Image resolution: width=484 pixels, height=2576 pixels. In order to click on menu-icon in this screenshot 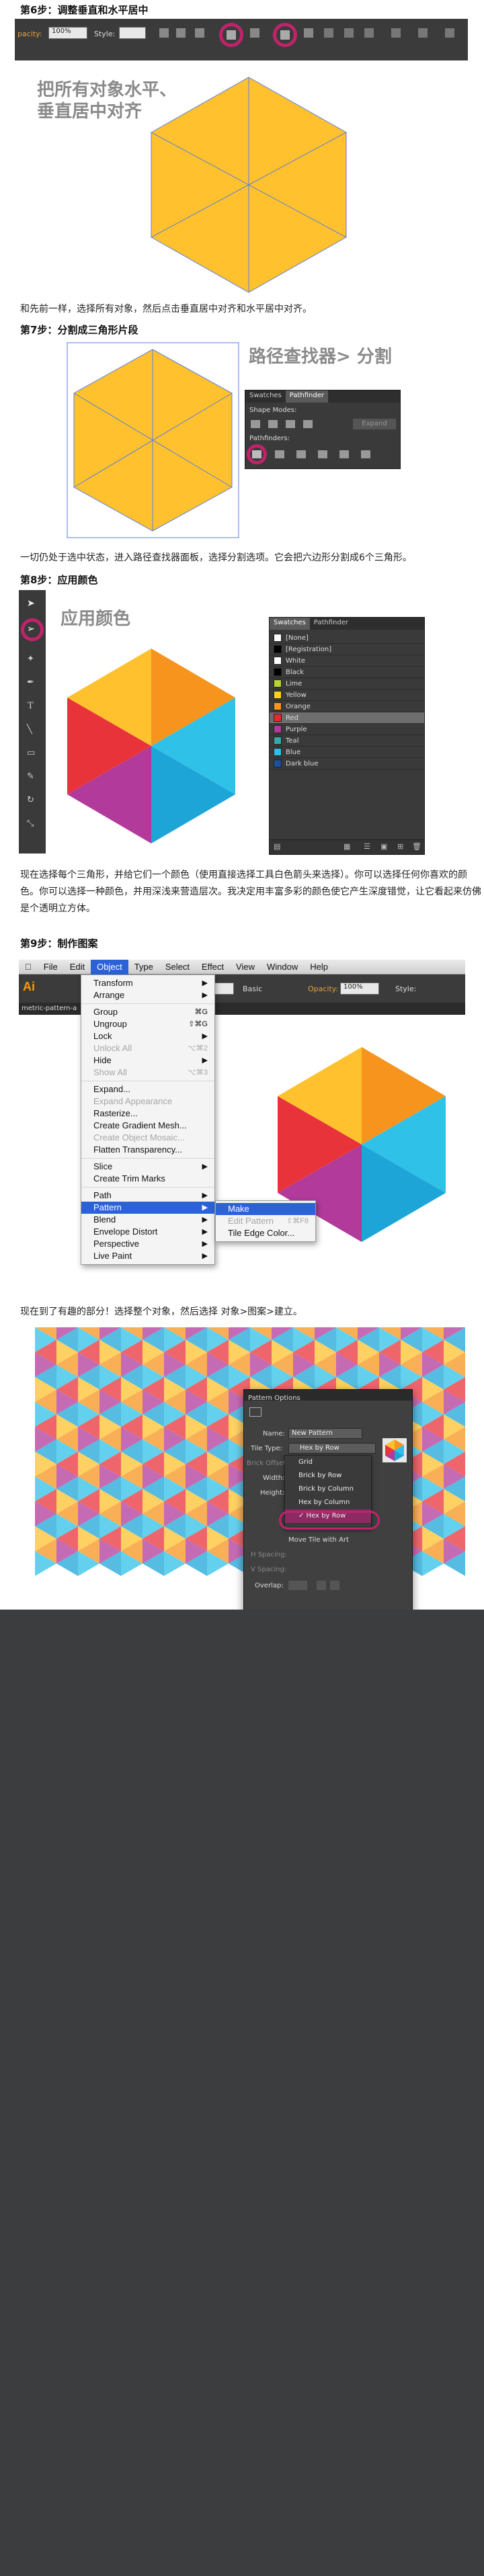, I will do `click(449, 33)`.